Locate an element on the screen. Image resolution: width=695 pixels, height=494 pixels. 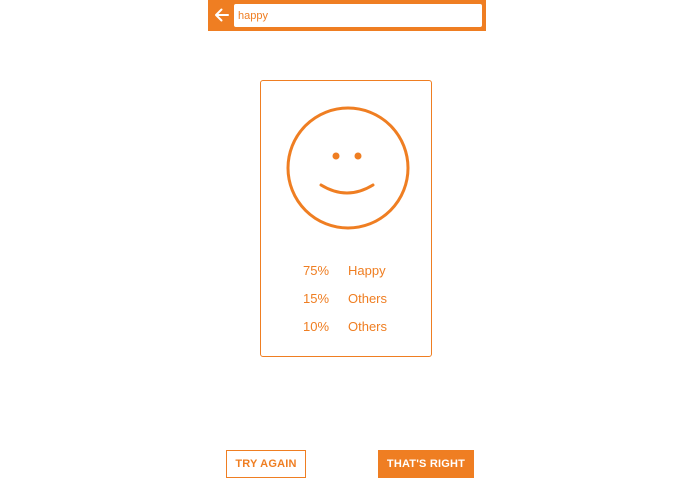
result-card: 75% Happy 15% Others 10% Others is located at coordinates (346, 218).